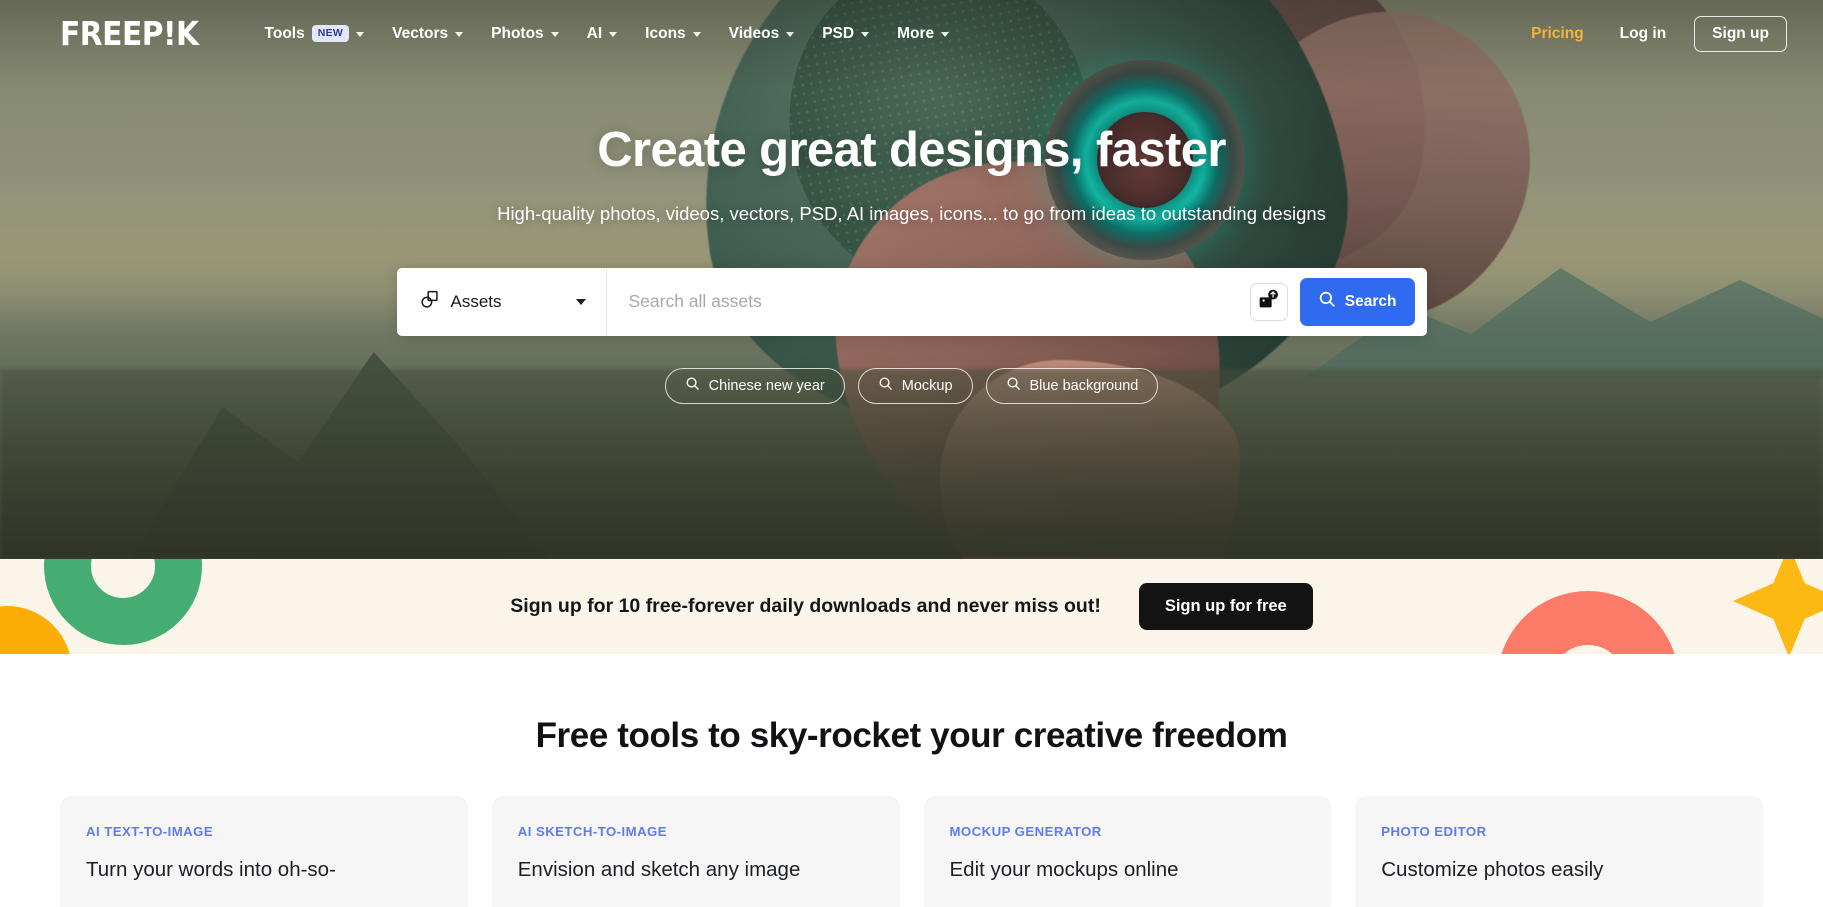 The height and width of the screenshot is (907, 1823). I want to click on nav-item-label: Vectors, so click(420, 33).